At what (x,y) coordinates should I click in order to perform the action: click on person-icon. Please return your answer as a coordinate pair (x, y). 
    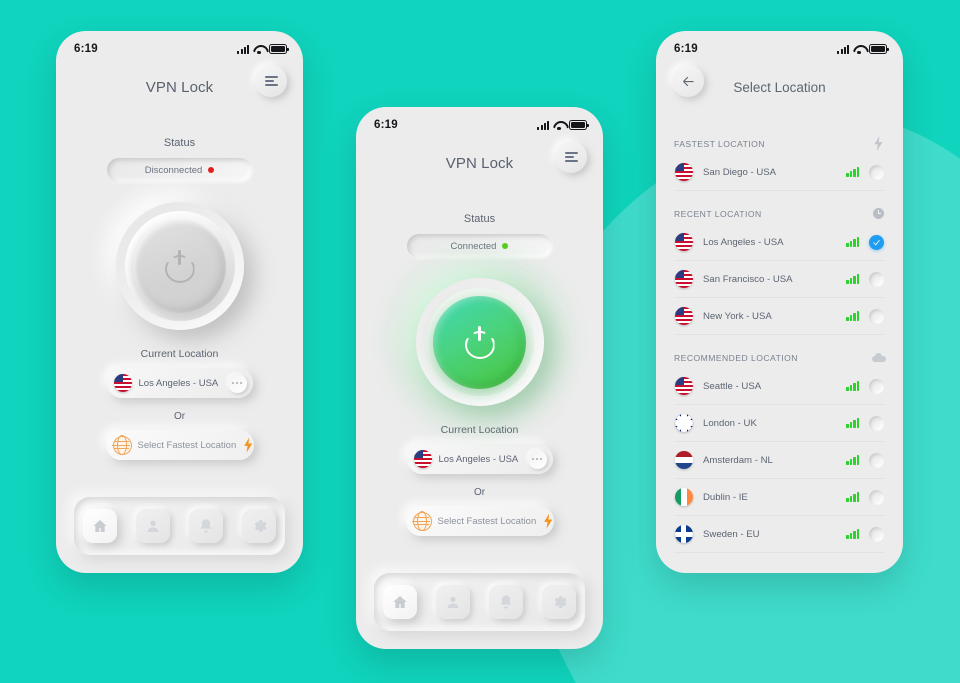
    Looking at the image, I should click on (453, 602).